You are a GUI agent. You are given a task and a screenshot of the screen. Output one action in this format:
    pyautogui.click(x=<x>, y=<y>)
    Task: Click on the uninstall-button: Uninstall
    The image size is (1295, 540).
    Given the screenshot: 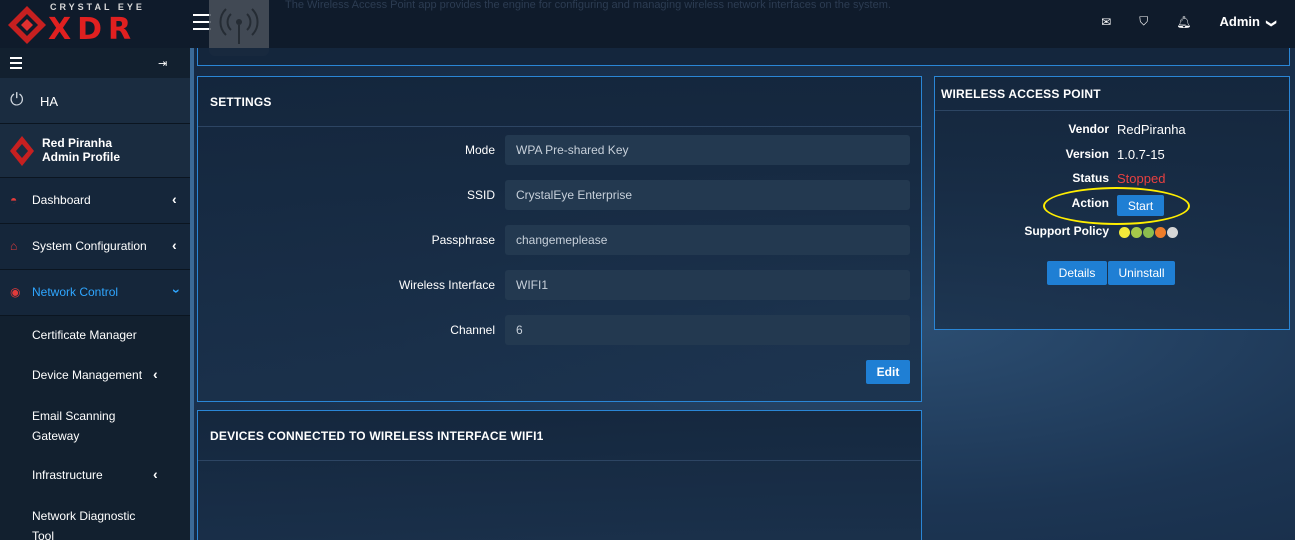 What is the action you would take?
    pyautogui.click(x=1141, y=273)
    